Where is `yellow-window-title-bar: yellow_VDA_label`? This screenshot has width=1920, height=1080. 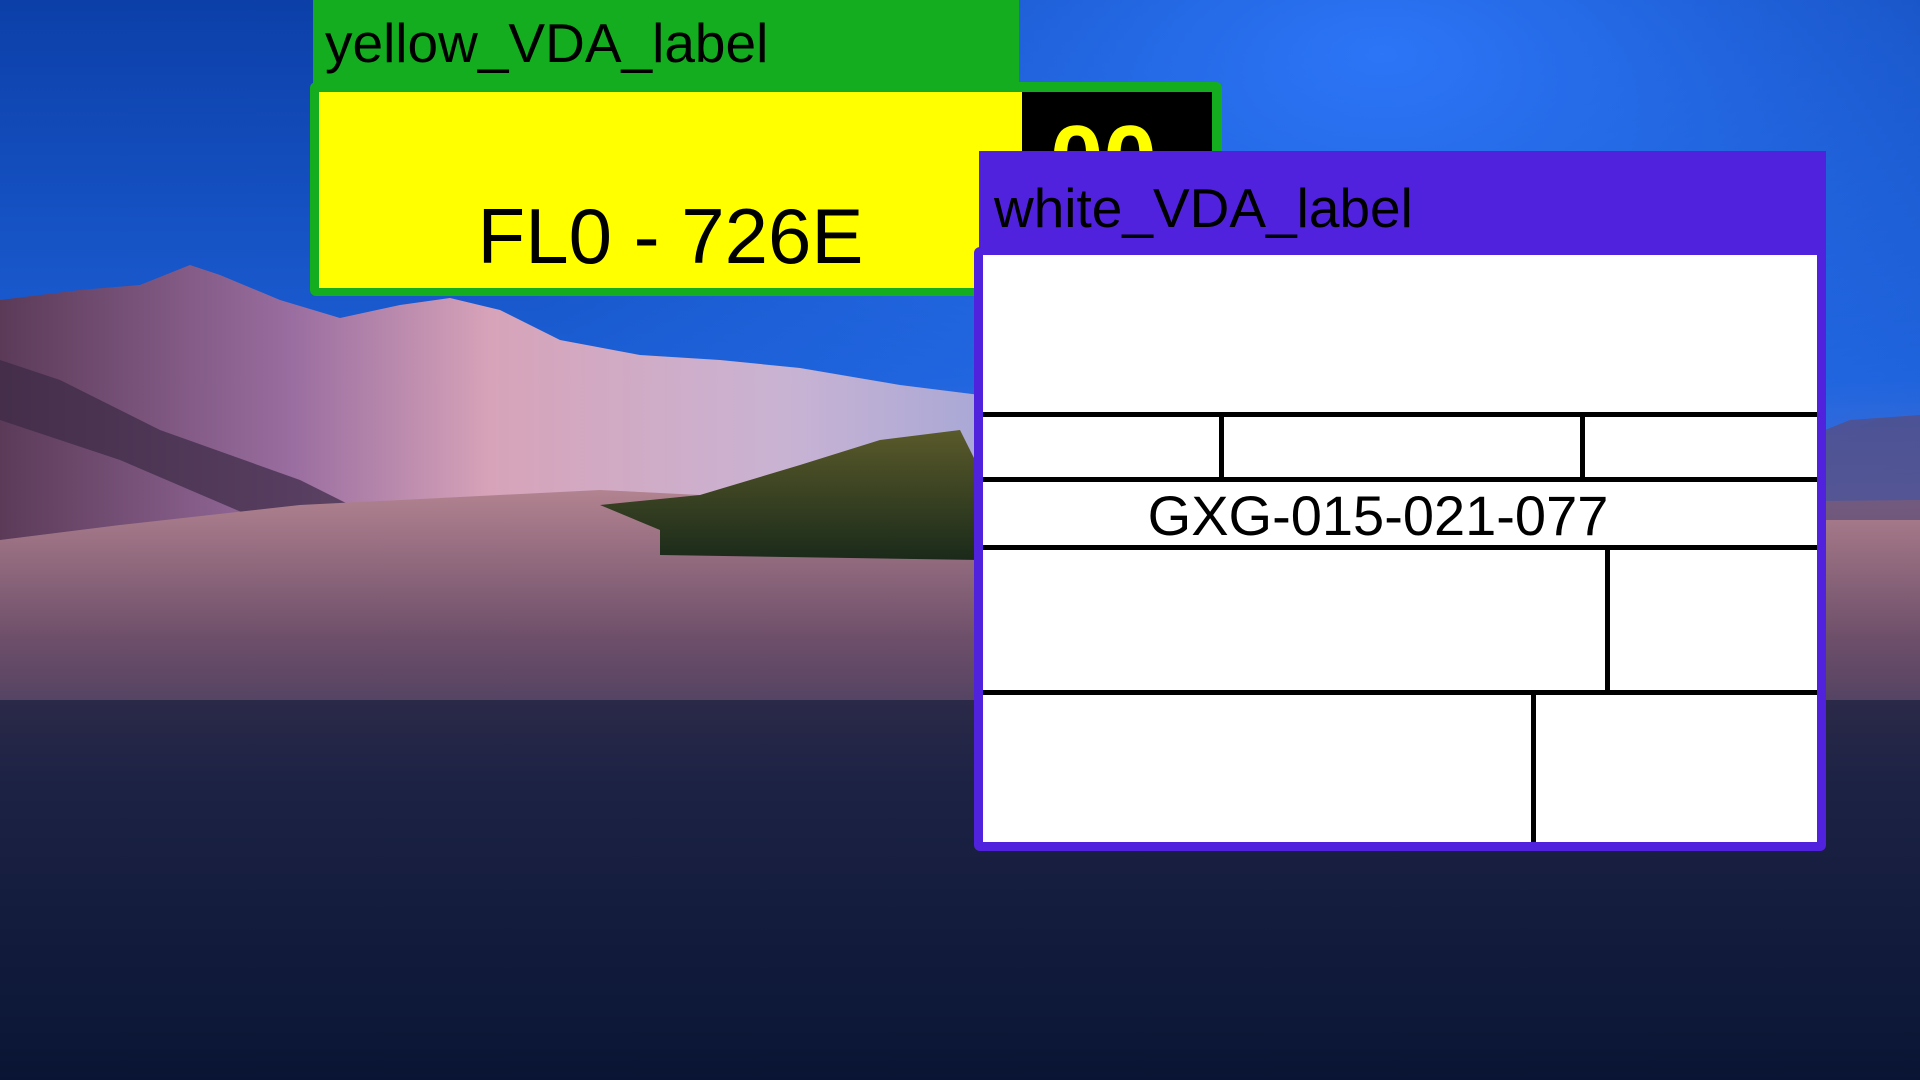 yellow-window-title-bar: yellow_VDA_label is located at coordinates (666, 43).